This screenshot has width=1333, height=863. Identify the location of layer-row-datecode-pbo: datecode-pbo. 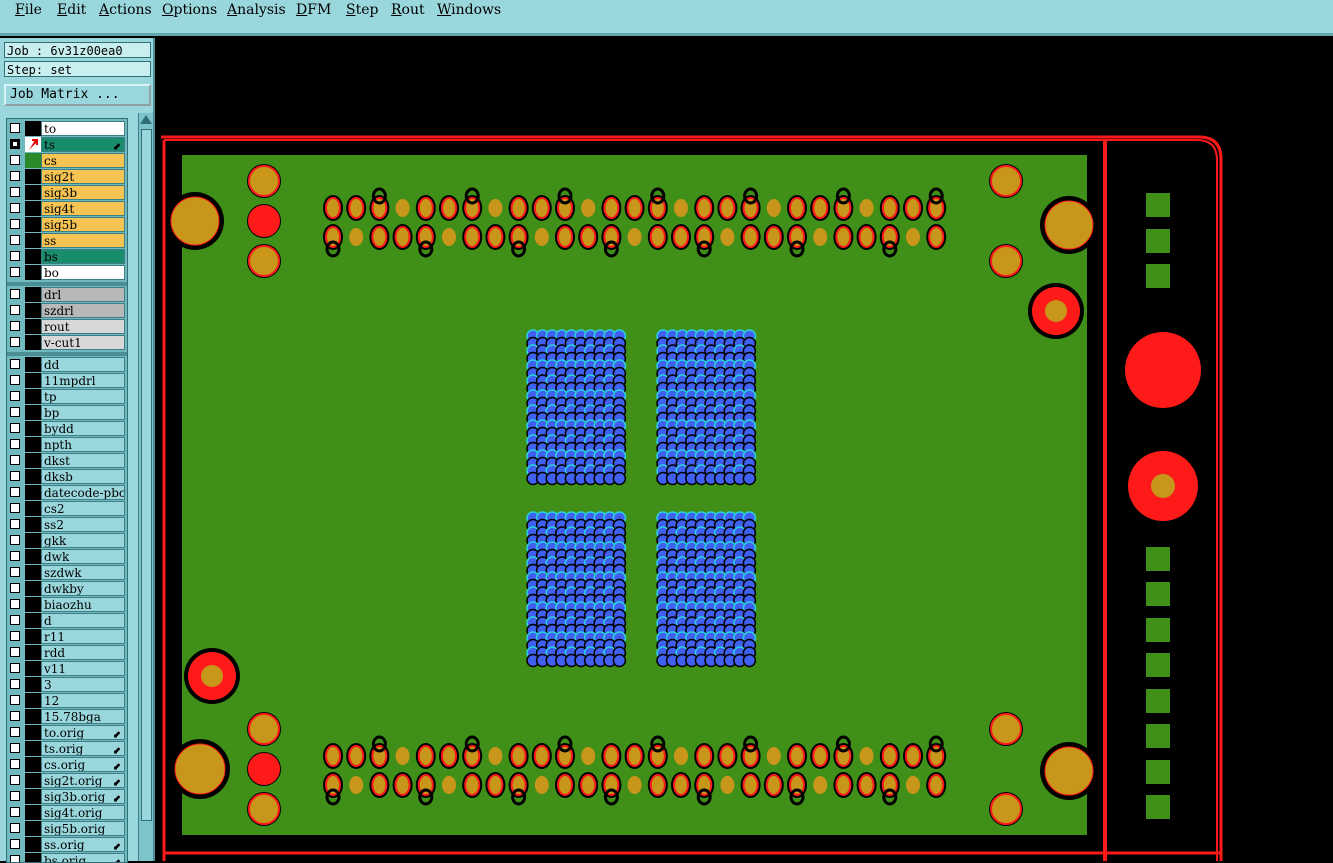
(67, 493).